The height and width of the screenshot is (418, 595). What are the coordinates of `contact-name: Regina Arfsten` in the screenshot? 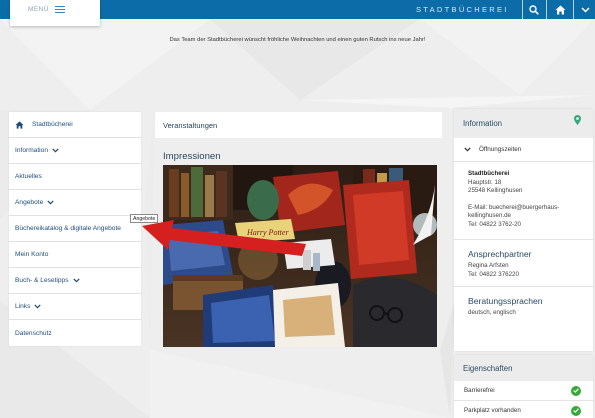 It's located at (488, 265).